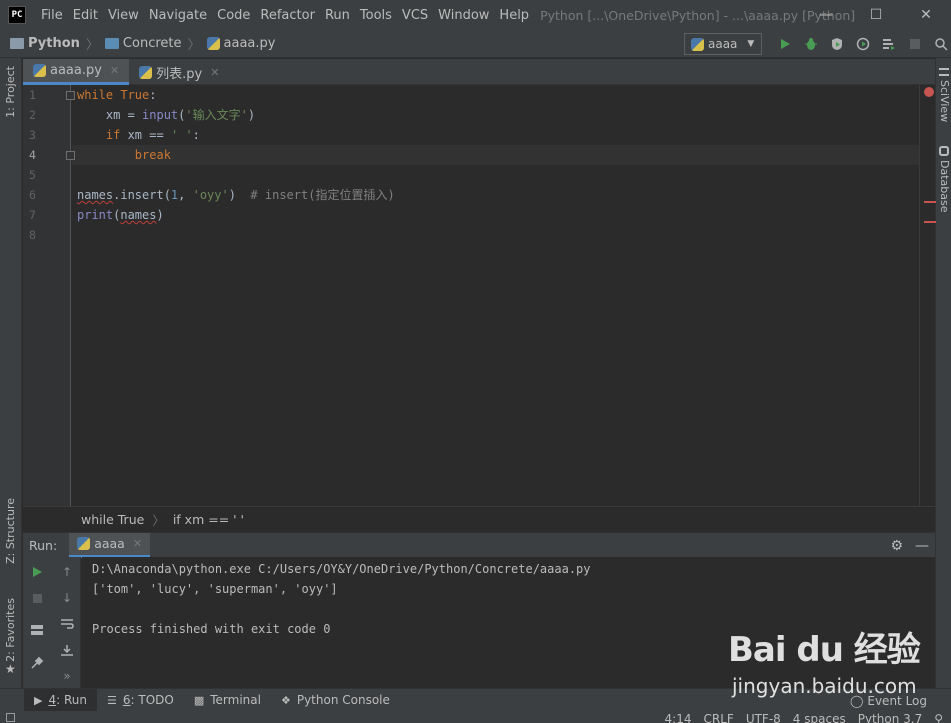  What do you see at coordinates (678, 717) in the screenshot?
I see `caret-position: 4:14` at bounding box center [678, 717].